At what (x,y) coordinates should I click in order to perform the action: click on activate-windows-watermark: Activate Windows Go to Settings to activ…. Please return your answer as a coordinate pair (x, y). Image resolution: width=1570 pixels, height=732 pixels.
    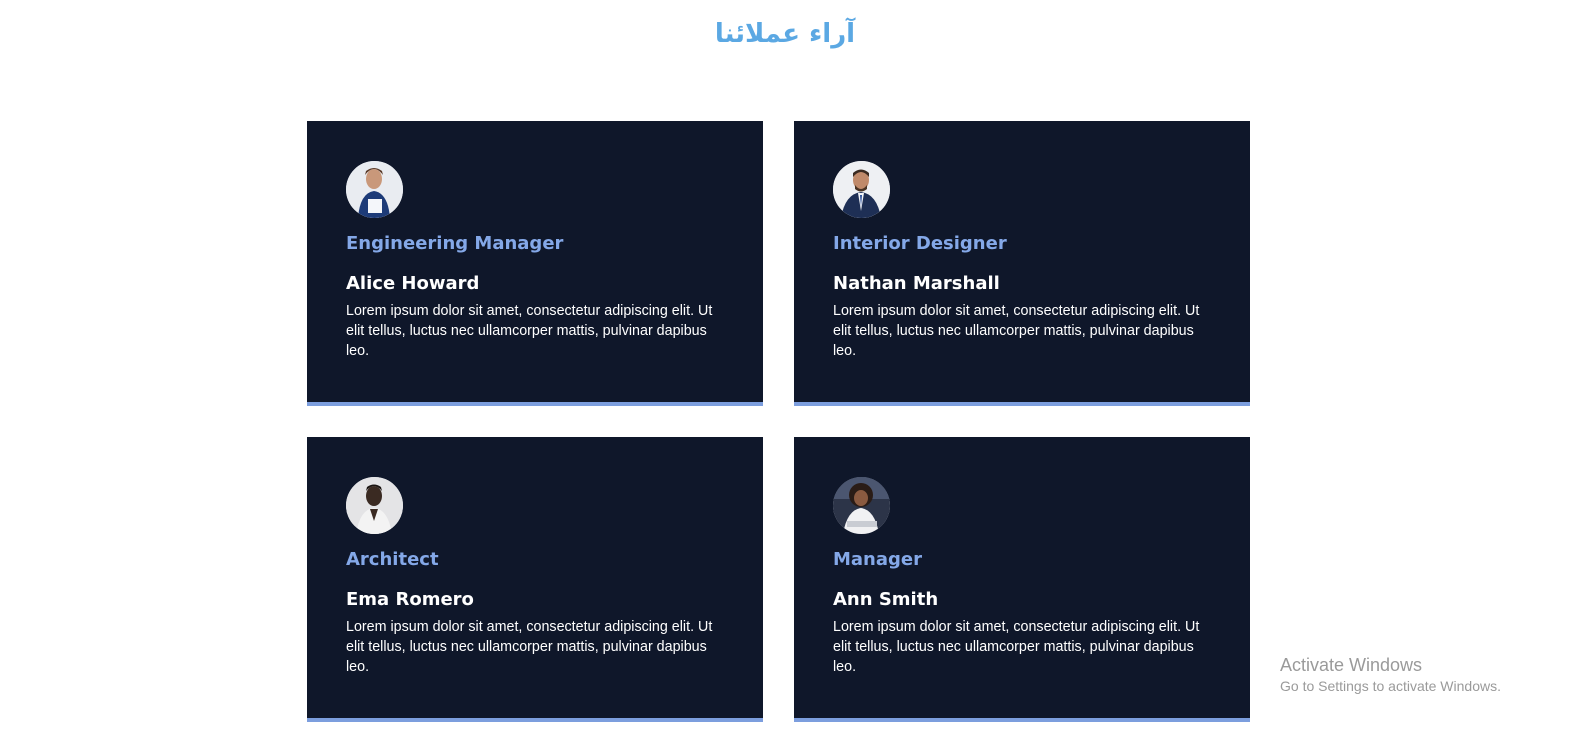
    Looking at the image, I should click on (1390, 675).